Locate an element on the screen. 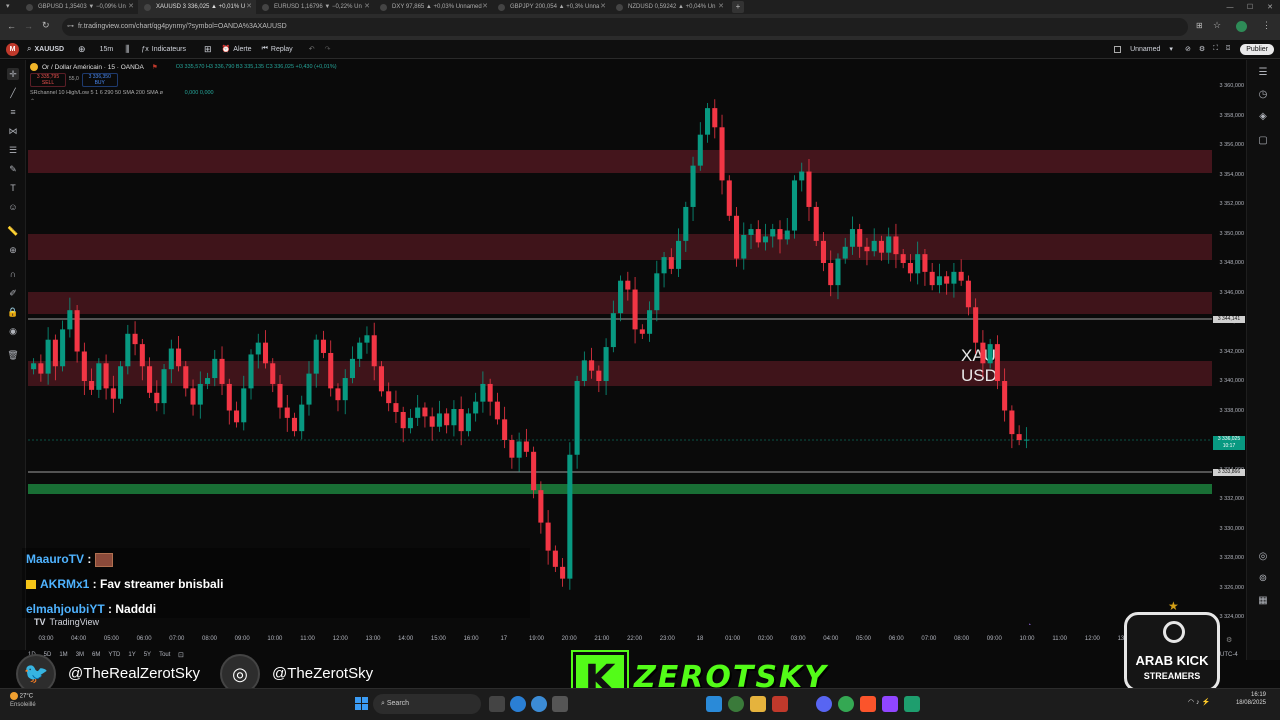 The height and width of the screenshot is (720, 1280). timezone-label: UTC-4 is located at coordinates (1229, 655).